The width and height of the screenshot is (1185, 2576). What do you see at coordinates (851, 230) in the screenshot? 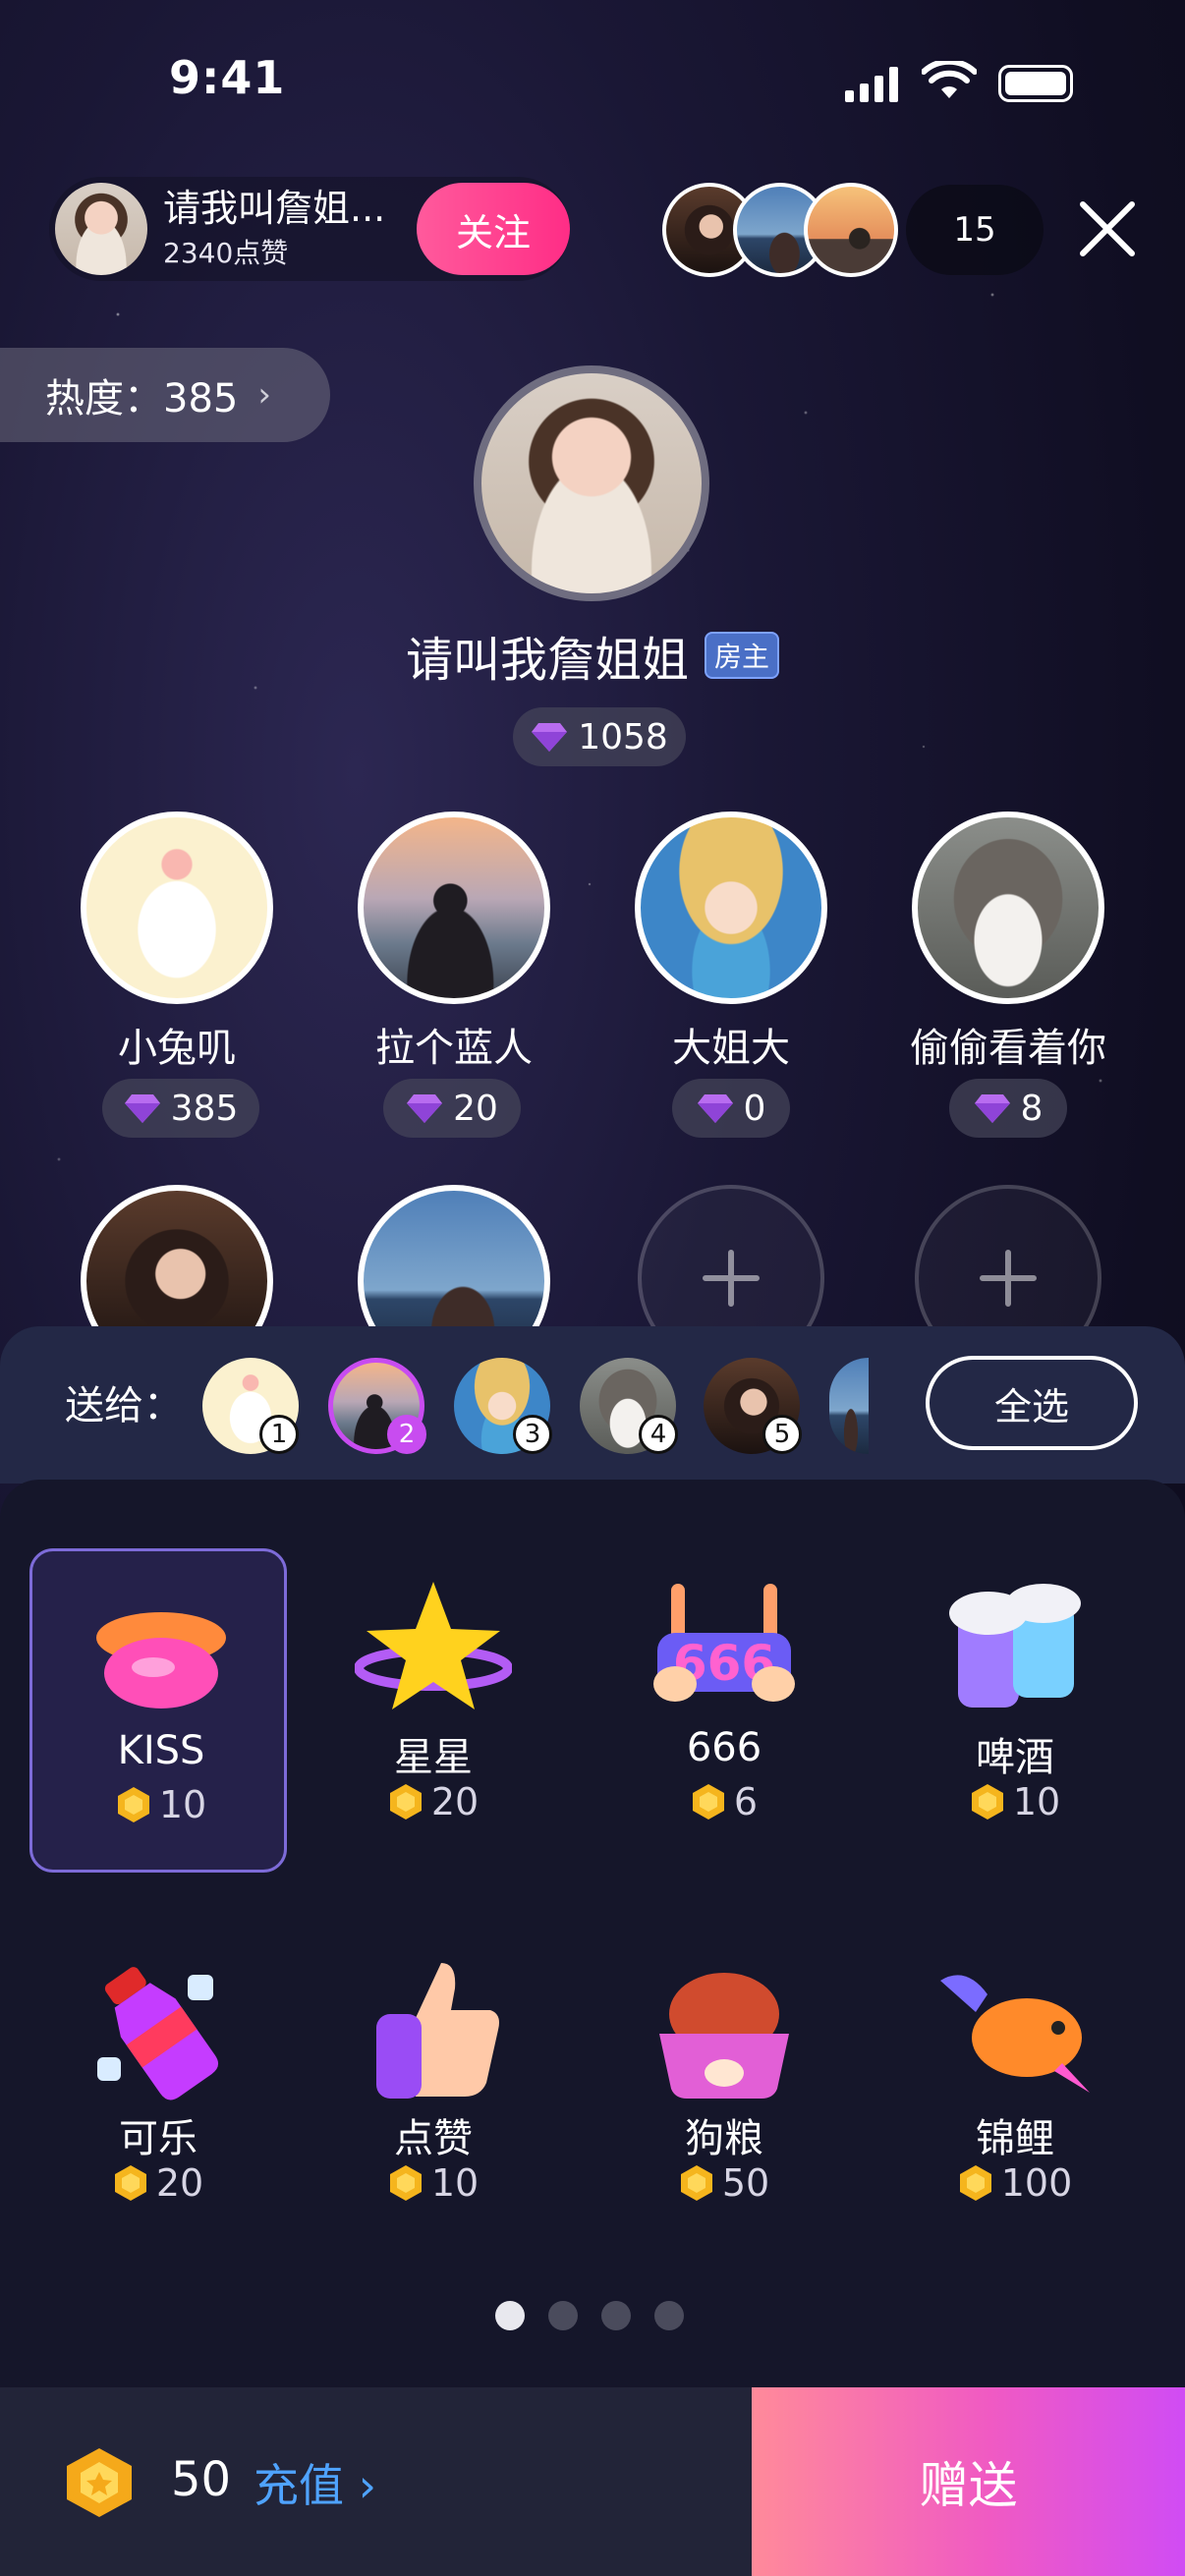
I see `viewer-avatar` at bounding box center [851, 230].